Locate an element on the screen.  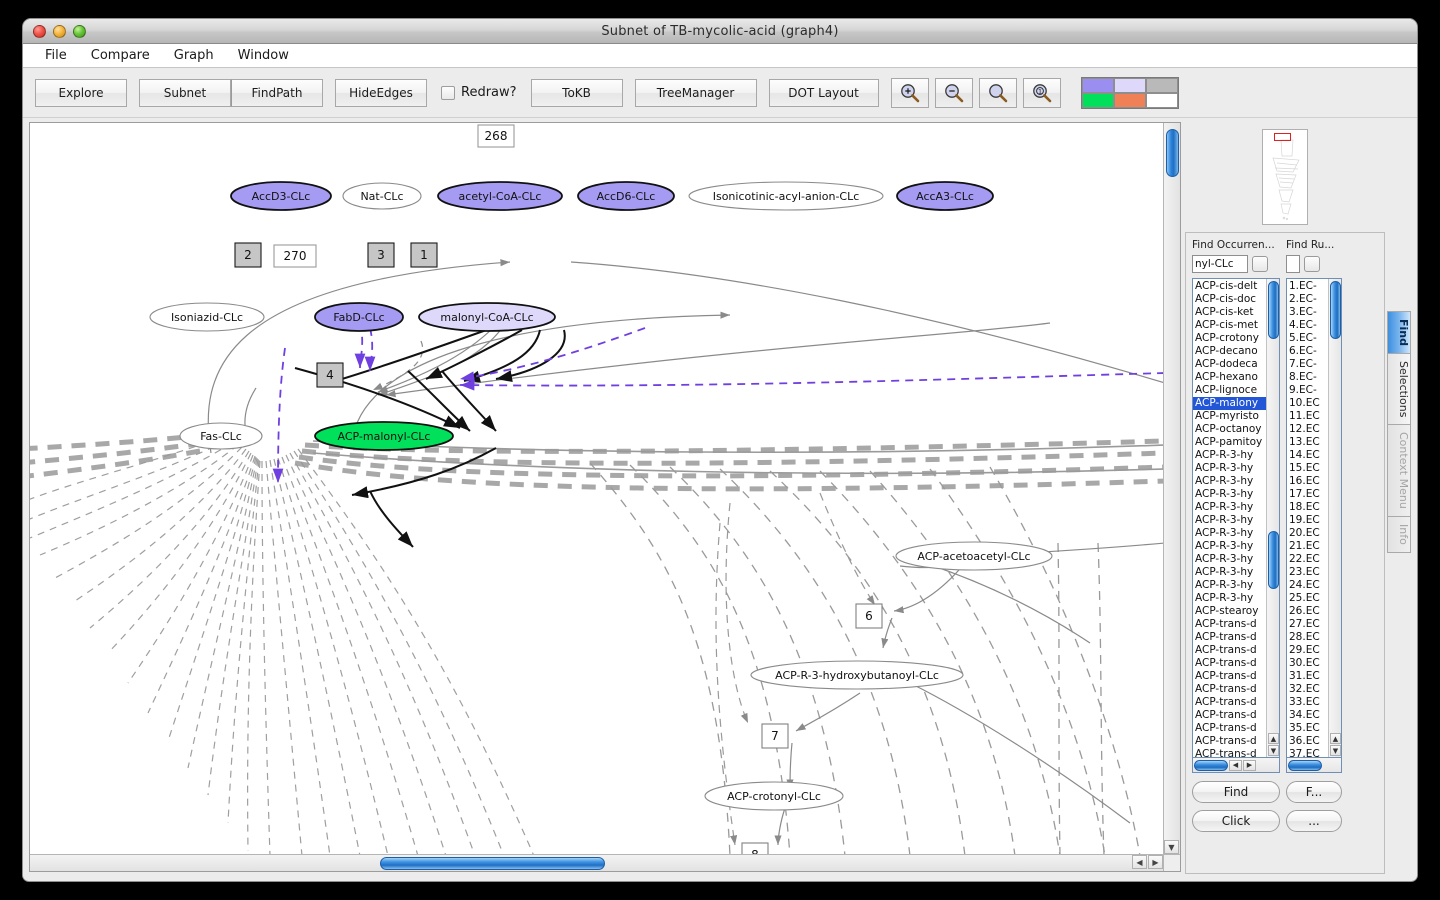
canvas-vscroll-down-arrow: ▼ is located at coordinates (1171, 847).